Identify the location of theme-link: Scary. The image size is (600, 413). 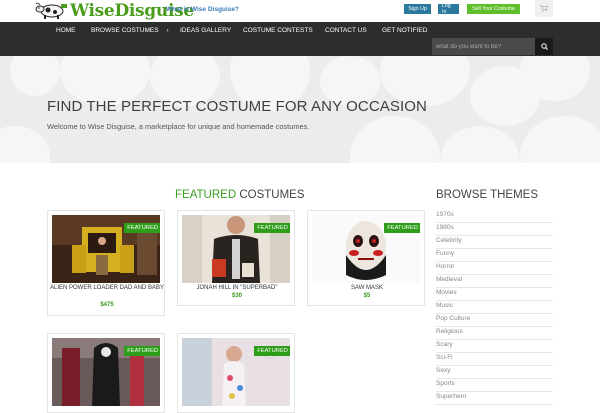
(494, 346).